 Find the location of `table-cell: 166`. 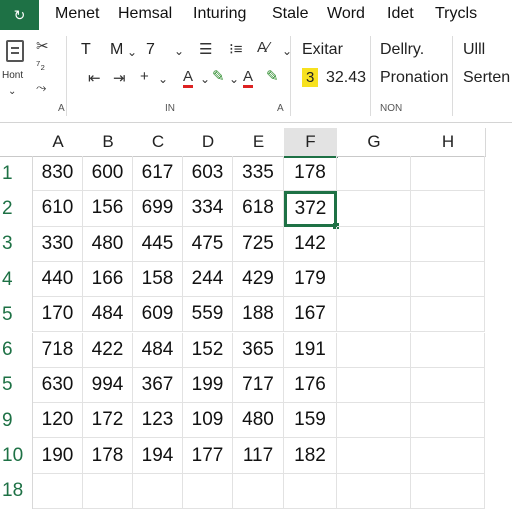

table-cell: 166 is located at coordinates (108, 279).